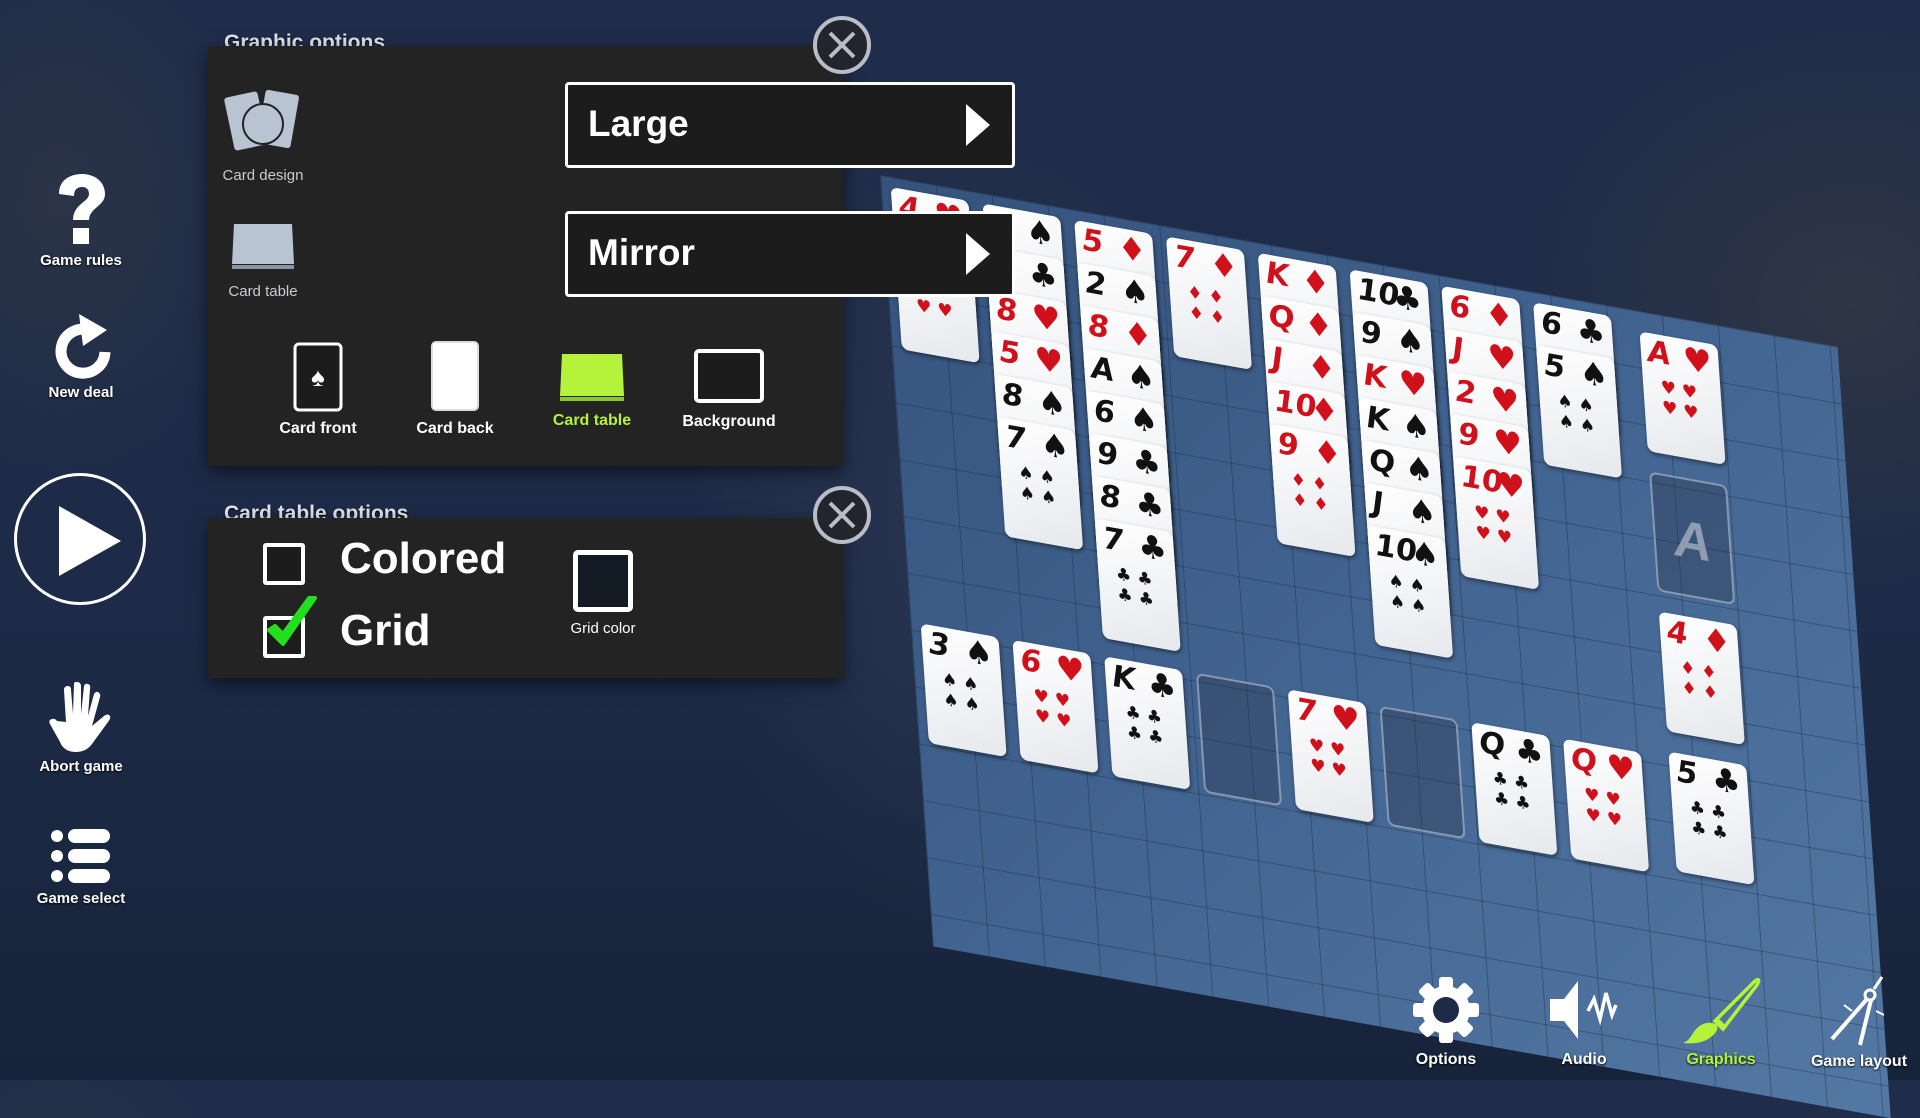 This screenshot has width=1920, height=1118. I want to click on new-deal-button: New deal, so click(81, 354).